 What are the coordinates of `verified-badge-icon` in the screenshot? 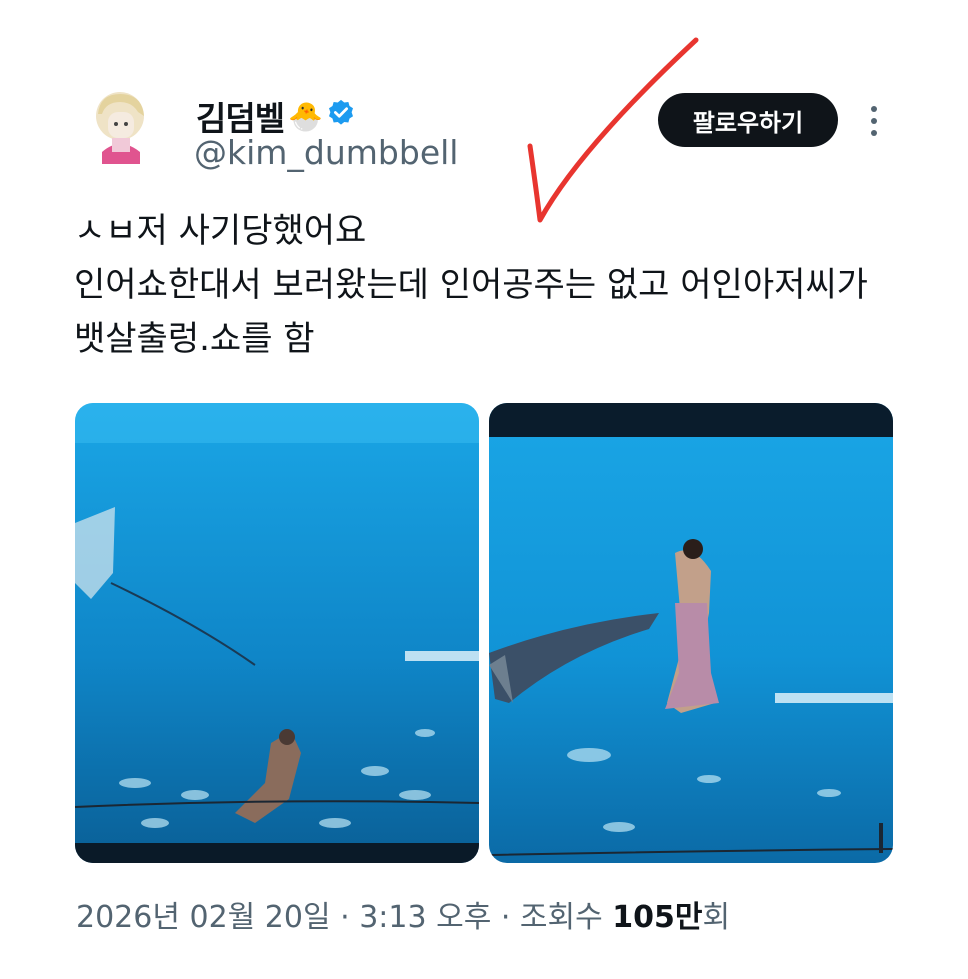 It's located at (341, 116).